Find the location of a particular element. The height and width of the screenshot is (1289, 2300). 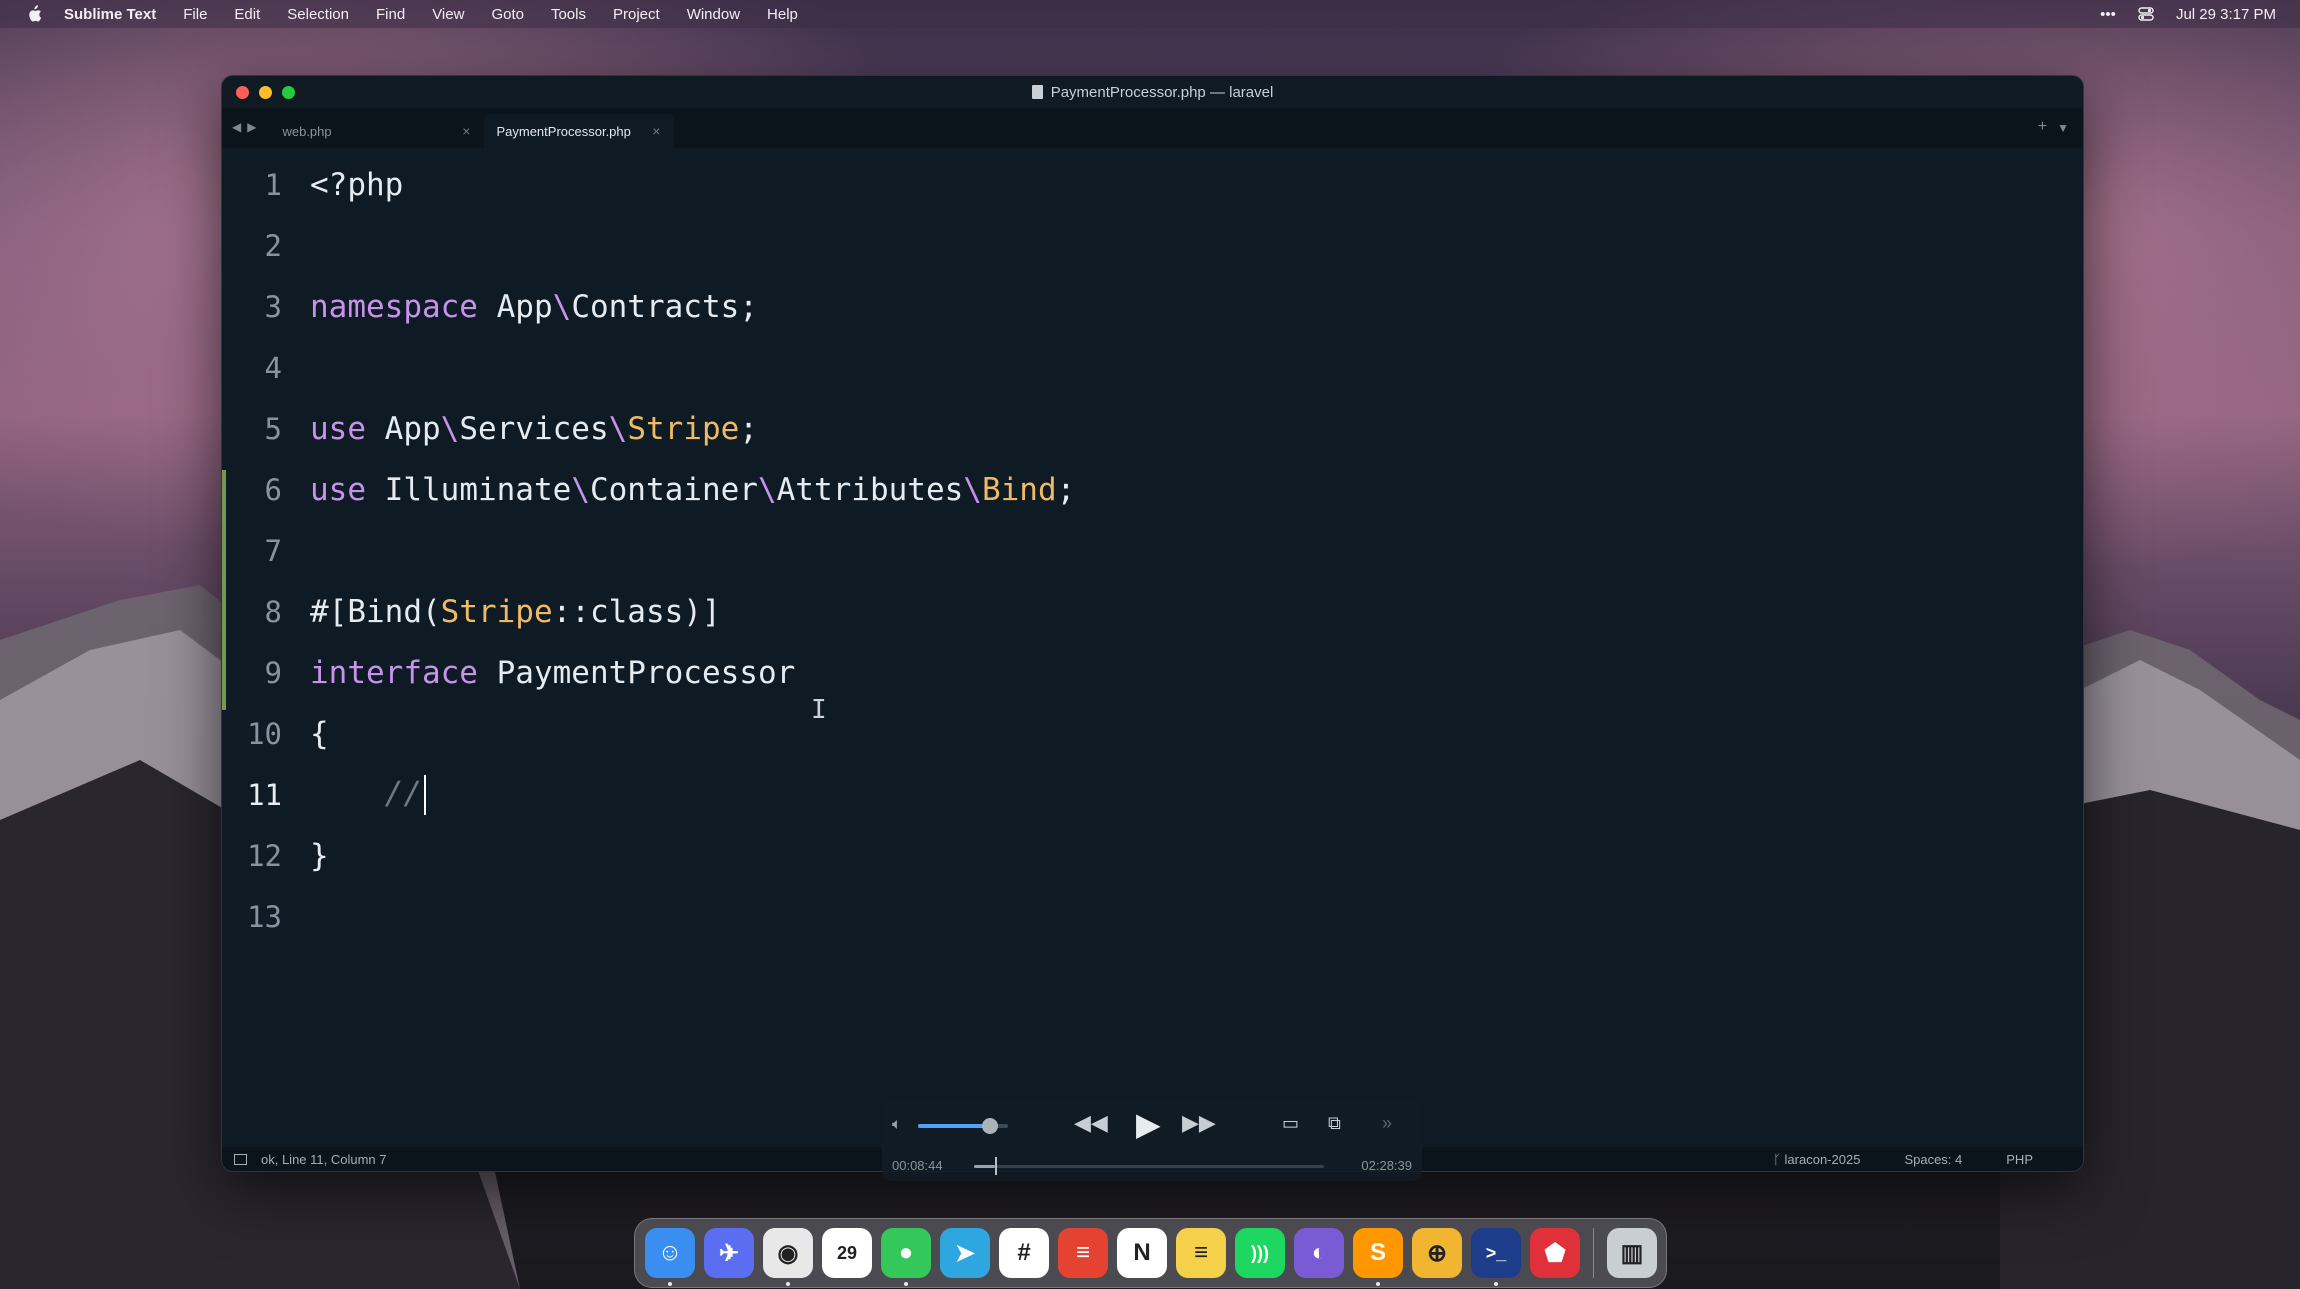

calendar-icon: 29 is located at coordinates (847, 1253).